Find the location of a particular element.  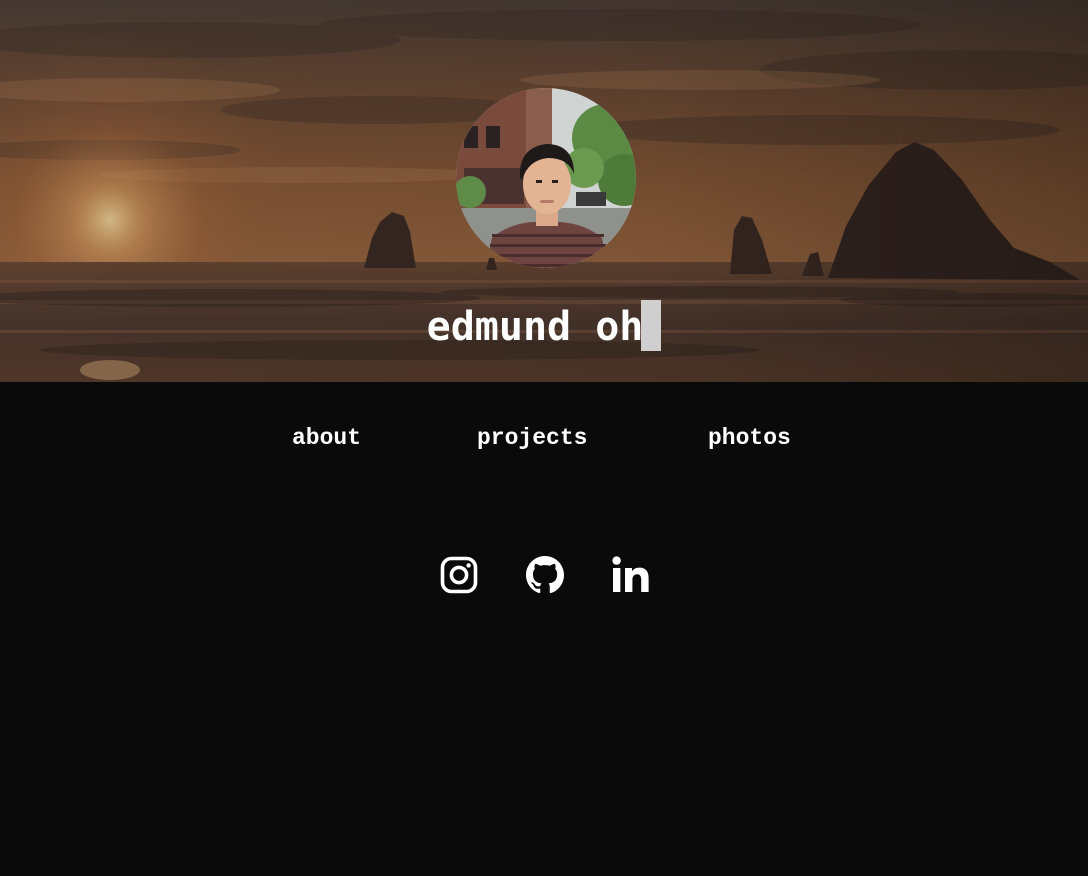

nav-link-about: about is located at coordinates (326, 438).